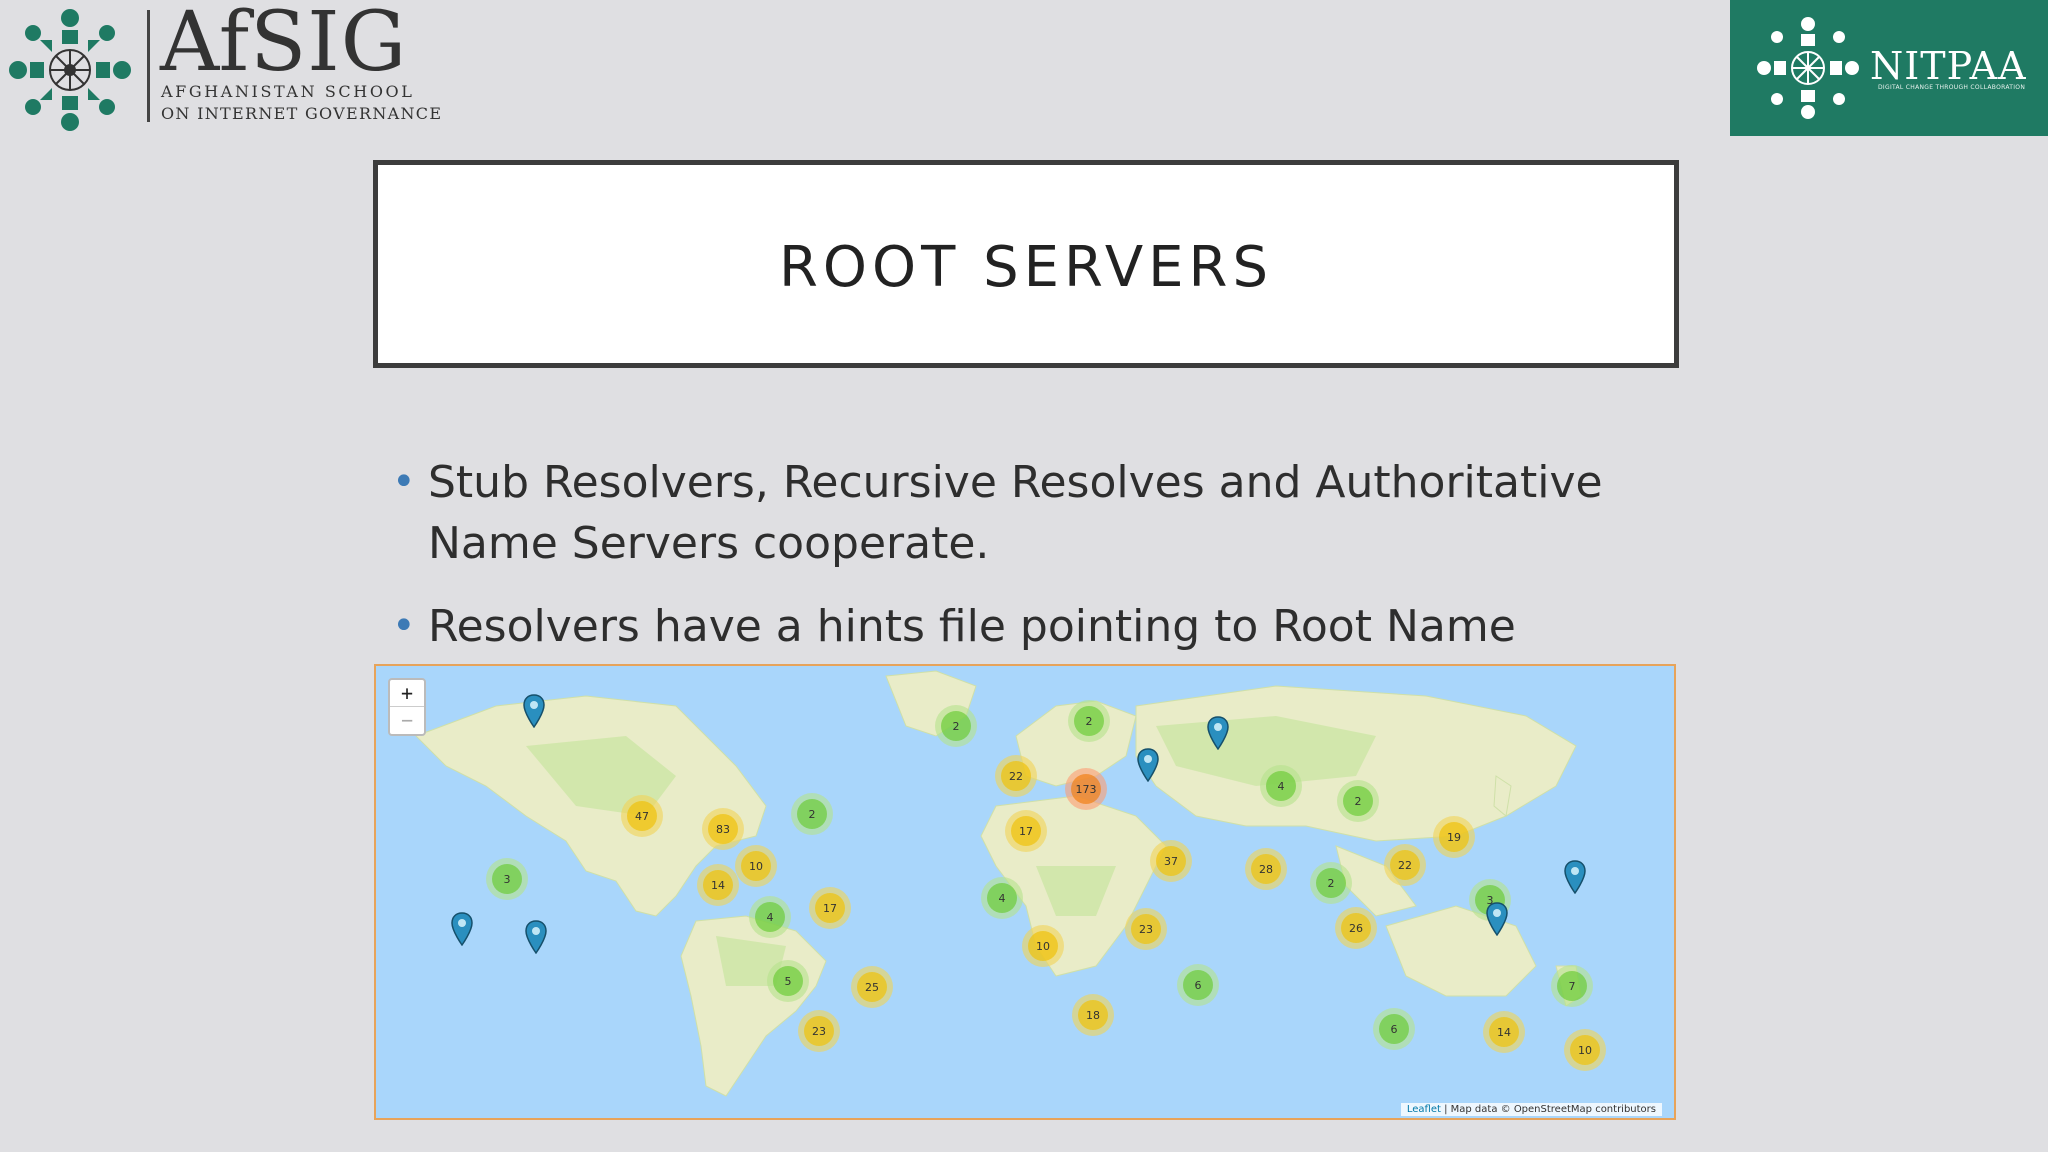 Image resolution: width=2048 pixels, height=1152 pixels. I want to click on server-cluster-marker: 47, so click(642, 816).